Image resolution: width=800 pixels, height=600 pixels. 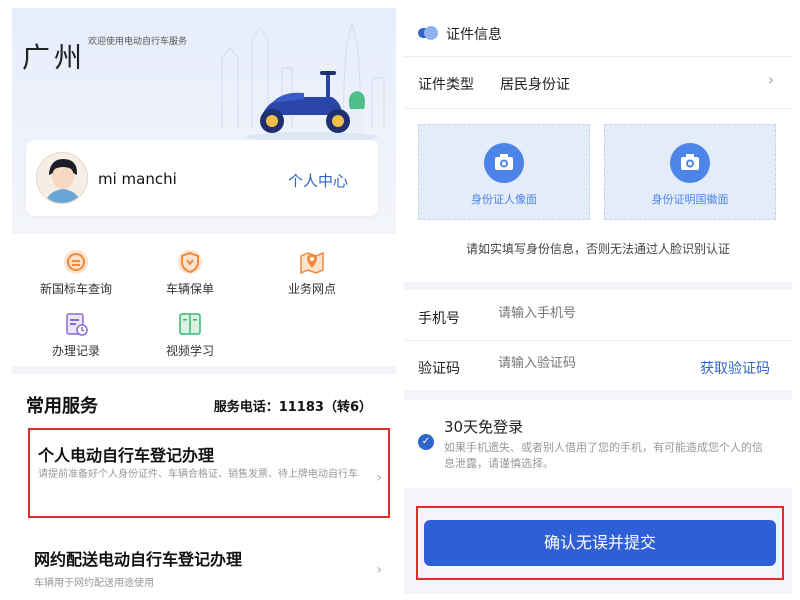 I want to click on id-type-select: 居民身份证, so click(x=535, y=84).